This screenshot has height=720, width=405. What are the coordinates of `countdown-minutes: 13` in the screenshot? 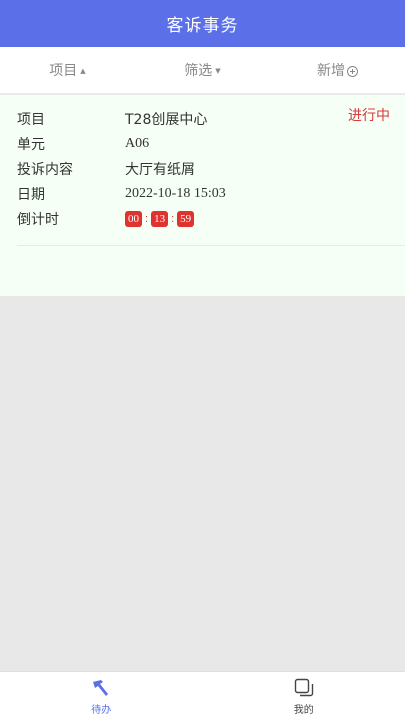 It's located at (160, 219).